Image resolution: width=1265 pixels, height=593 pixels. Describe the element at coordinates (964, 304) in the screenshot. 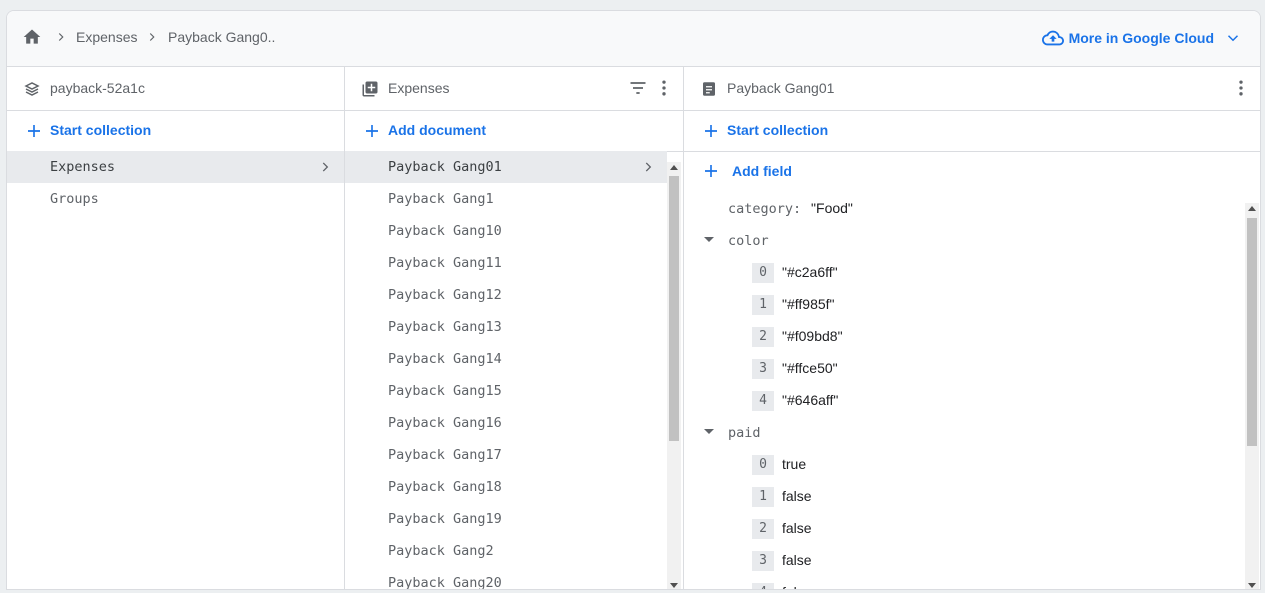

I see `array-entry: 1 "#ff985f"` at that location.